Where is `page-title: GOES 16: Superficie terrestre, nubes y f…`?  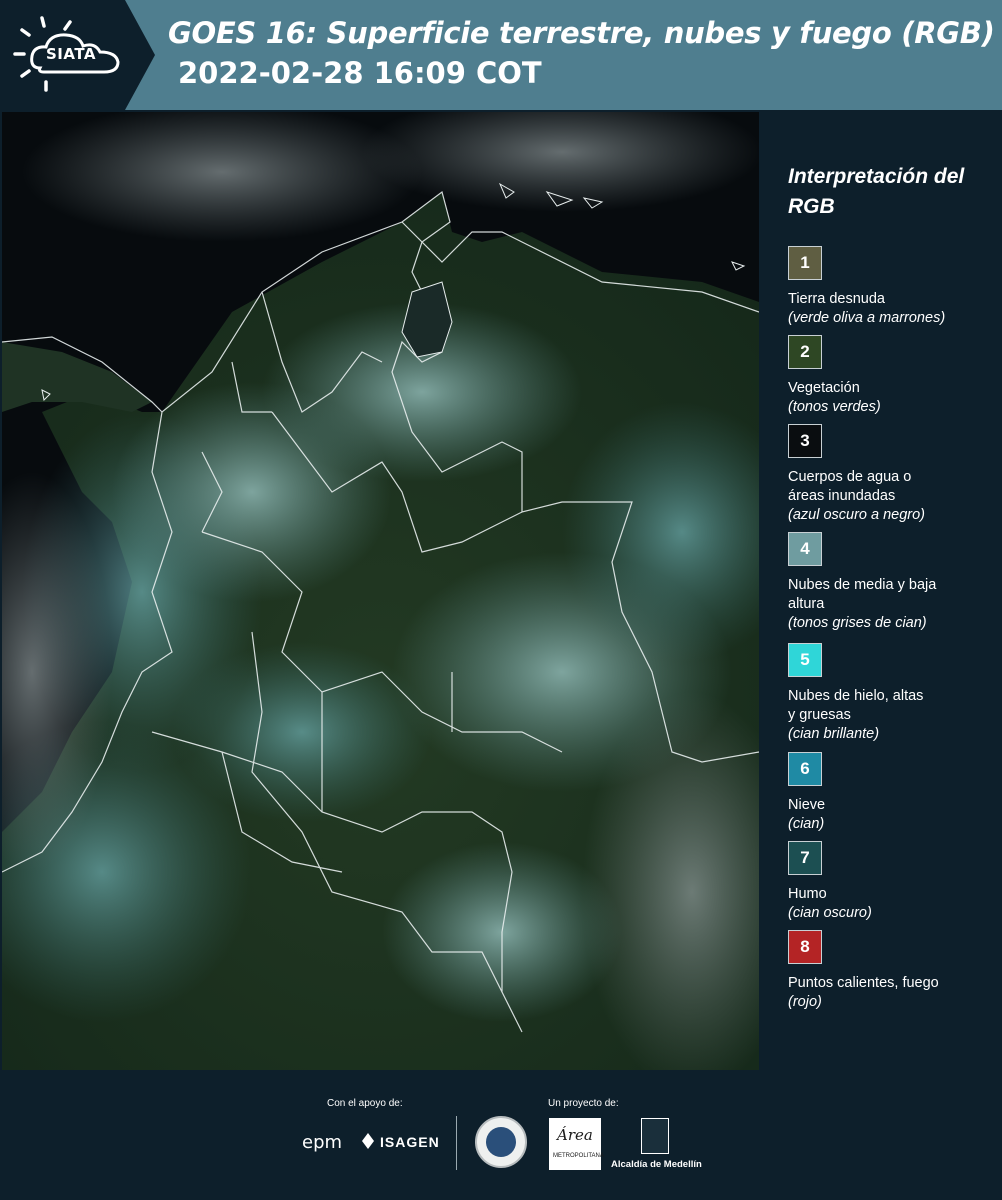
page-title: GOES 16: Superficie terrestre, nubes y f… is located at coordinates (581, 33).